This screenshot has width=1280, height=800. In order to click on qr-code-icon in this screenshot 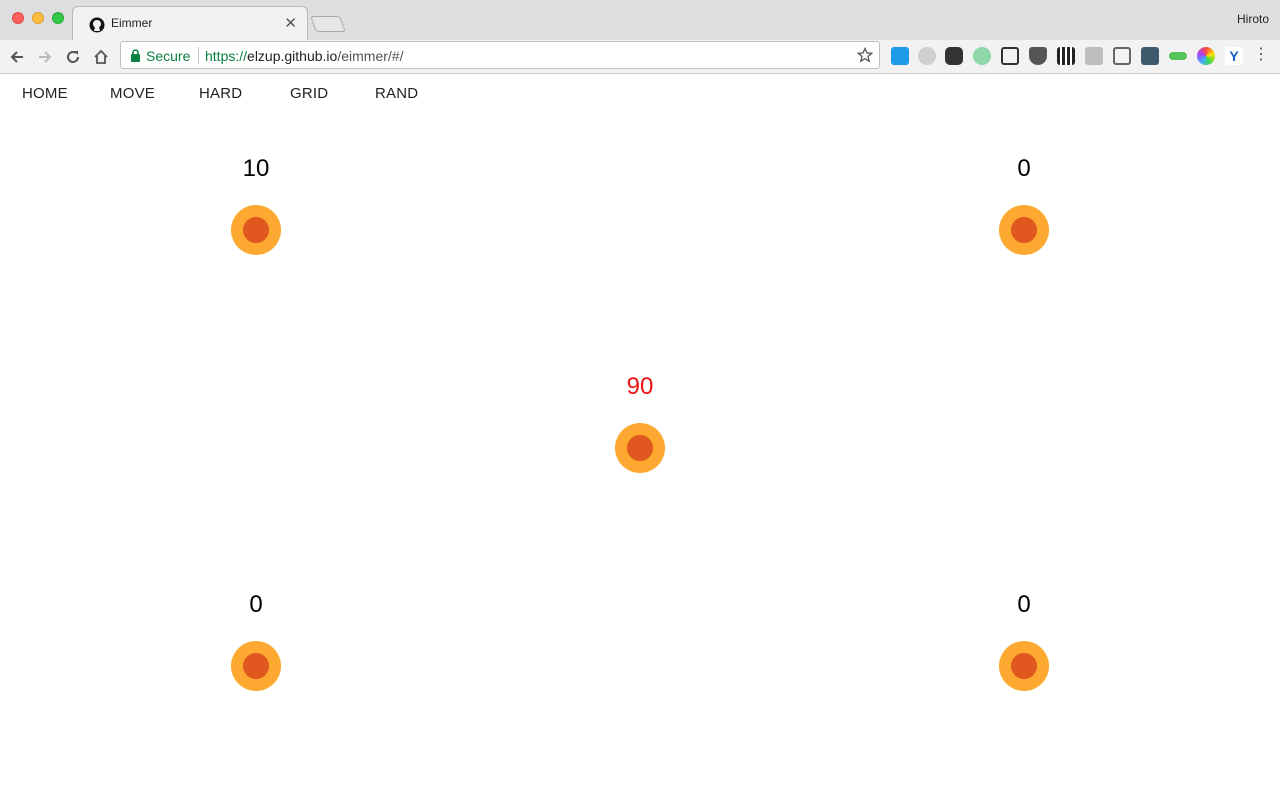, I will do `click(1066, 56)`.